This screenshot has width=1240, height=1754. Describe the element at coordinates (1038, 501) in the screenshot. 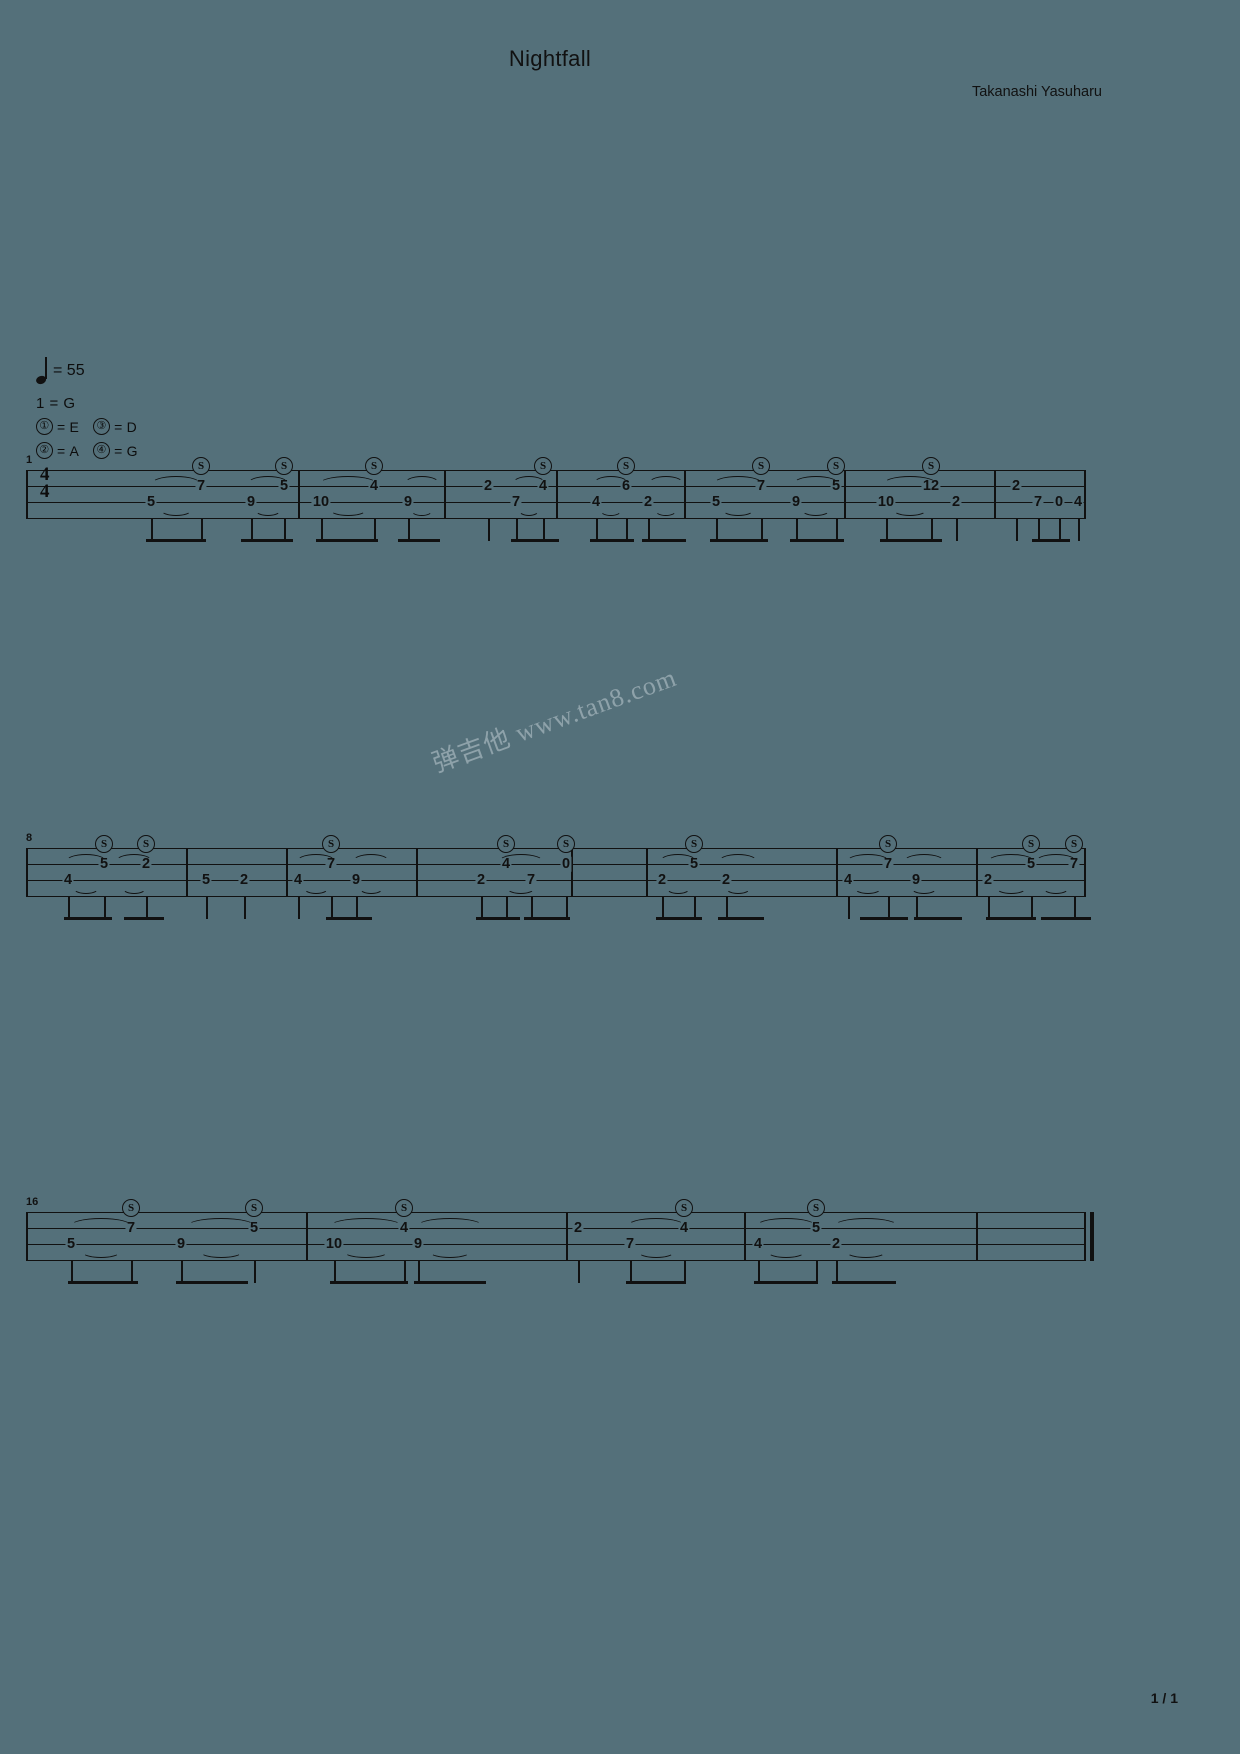

I see `tab-note: 7` at that location.